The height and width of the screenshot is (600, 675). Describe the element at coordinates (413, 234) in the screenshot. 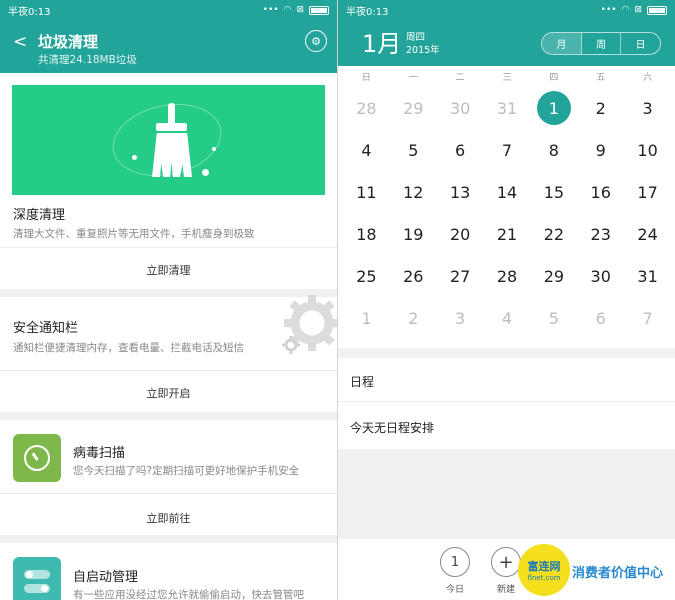

I see `day-cell: 19` at that location.